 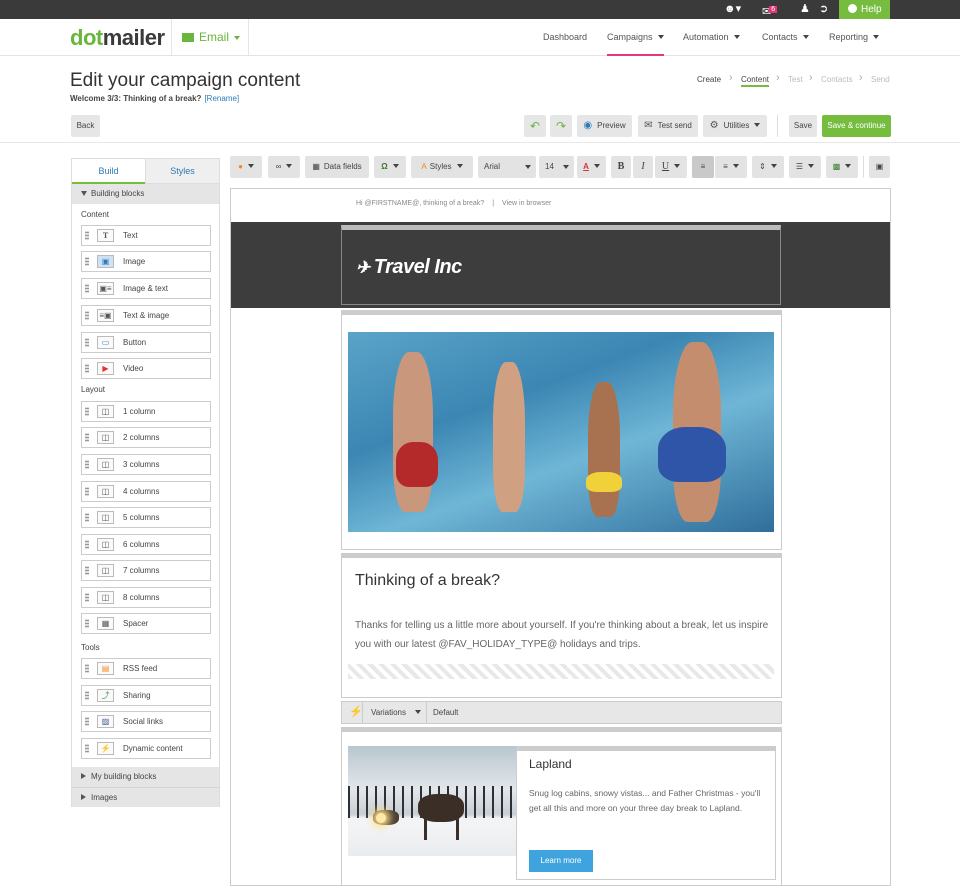 What do you see at coordinates (84, 193) in the screenshot?
I see `expand-icon` at bounding box center [84, 193].